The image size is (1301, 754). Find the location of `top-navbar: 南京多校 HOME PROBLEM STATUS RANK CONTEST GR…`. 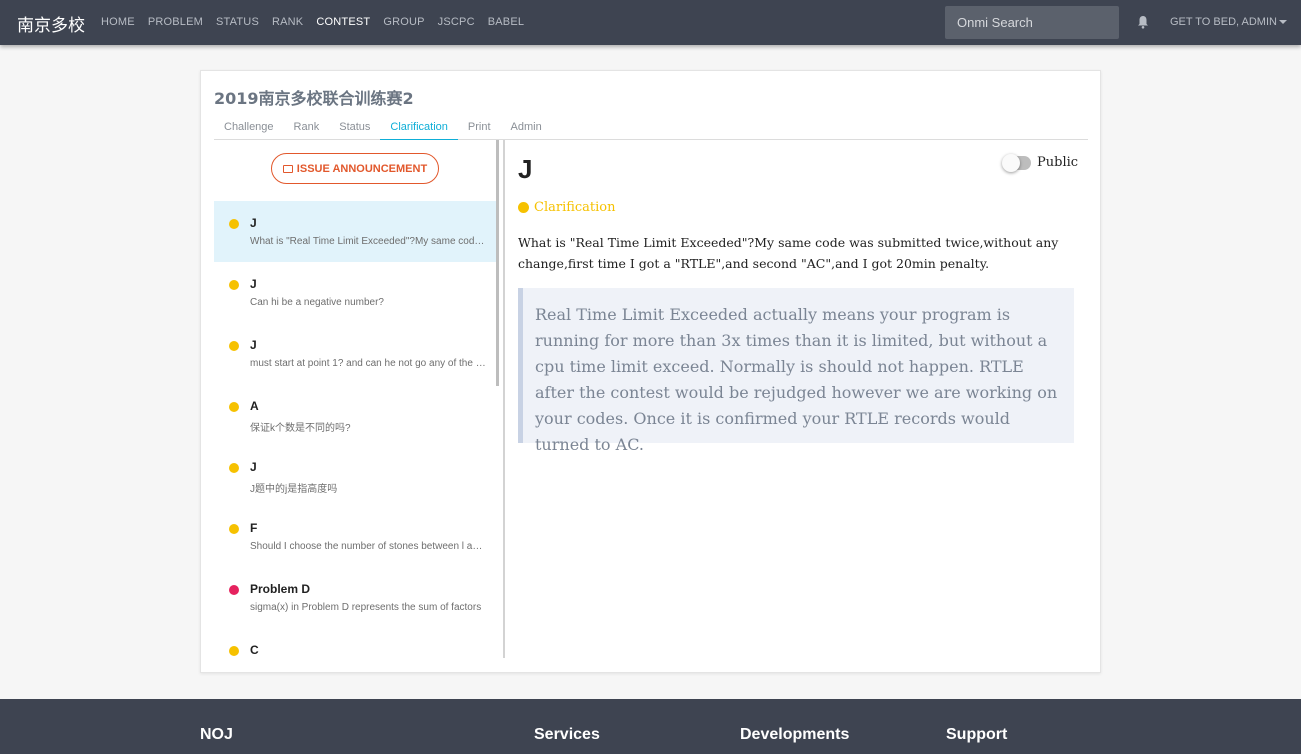

top-navbar: 南京多校 HOME PROBLEM STATUS RANK CONTEST GR… is located at coordinates (650, 22).